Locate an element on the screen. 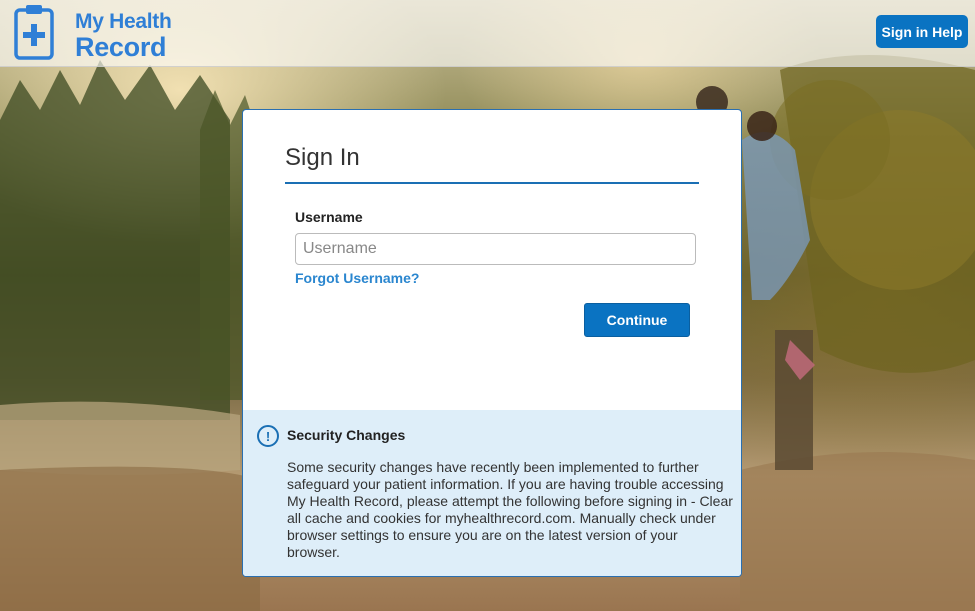 The width and height of the screenshot is (975, 611). info-icon: ! is located at coordinates (268, 436).